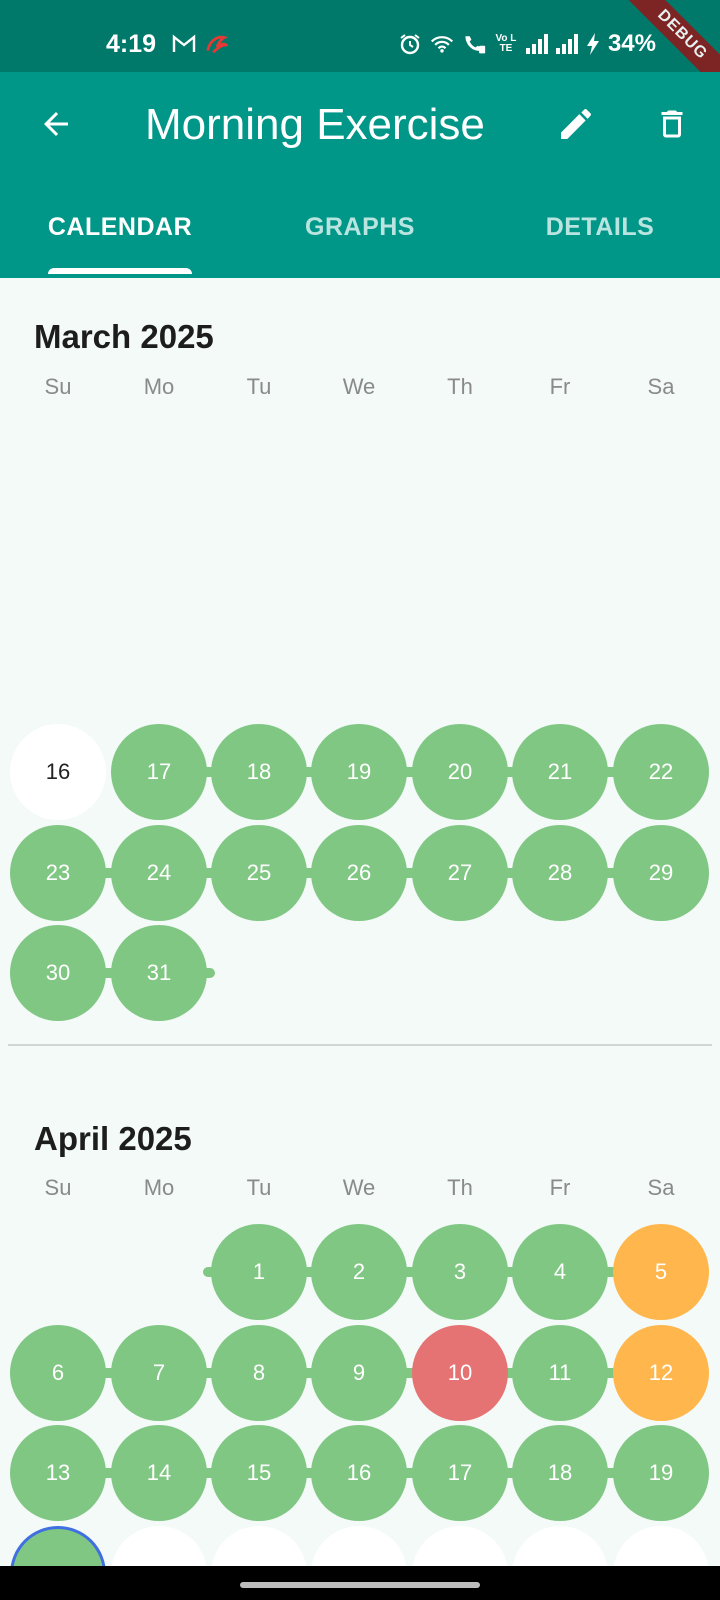 Image resolution: width=720 pixels, height=1600 pixels. What do you see at coordinates (360, 1045) in the screenshot?
I see `month-divider` at bounding box center [360, 1045].